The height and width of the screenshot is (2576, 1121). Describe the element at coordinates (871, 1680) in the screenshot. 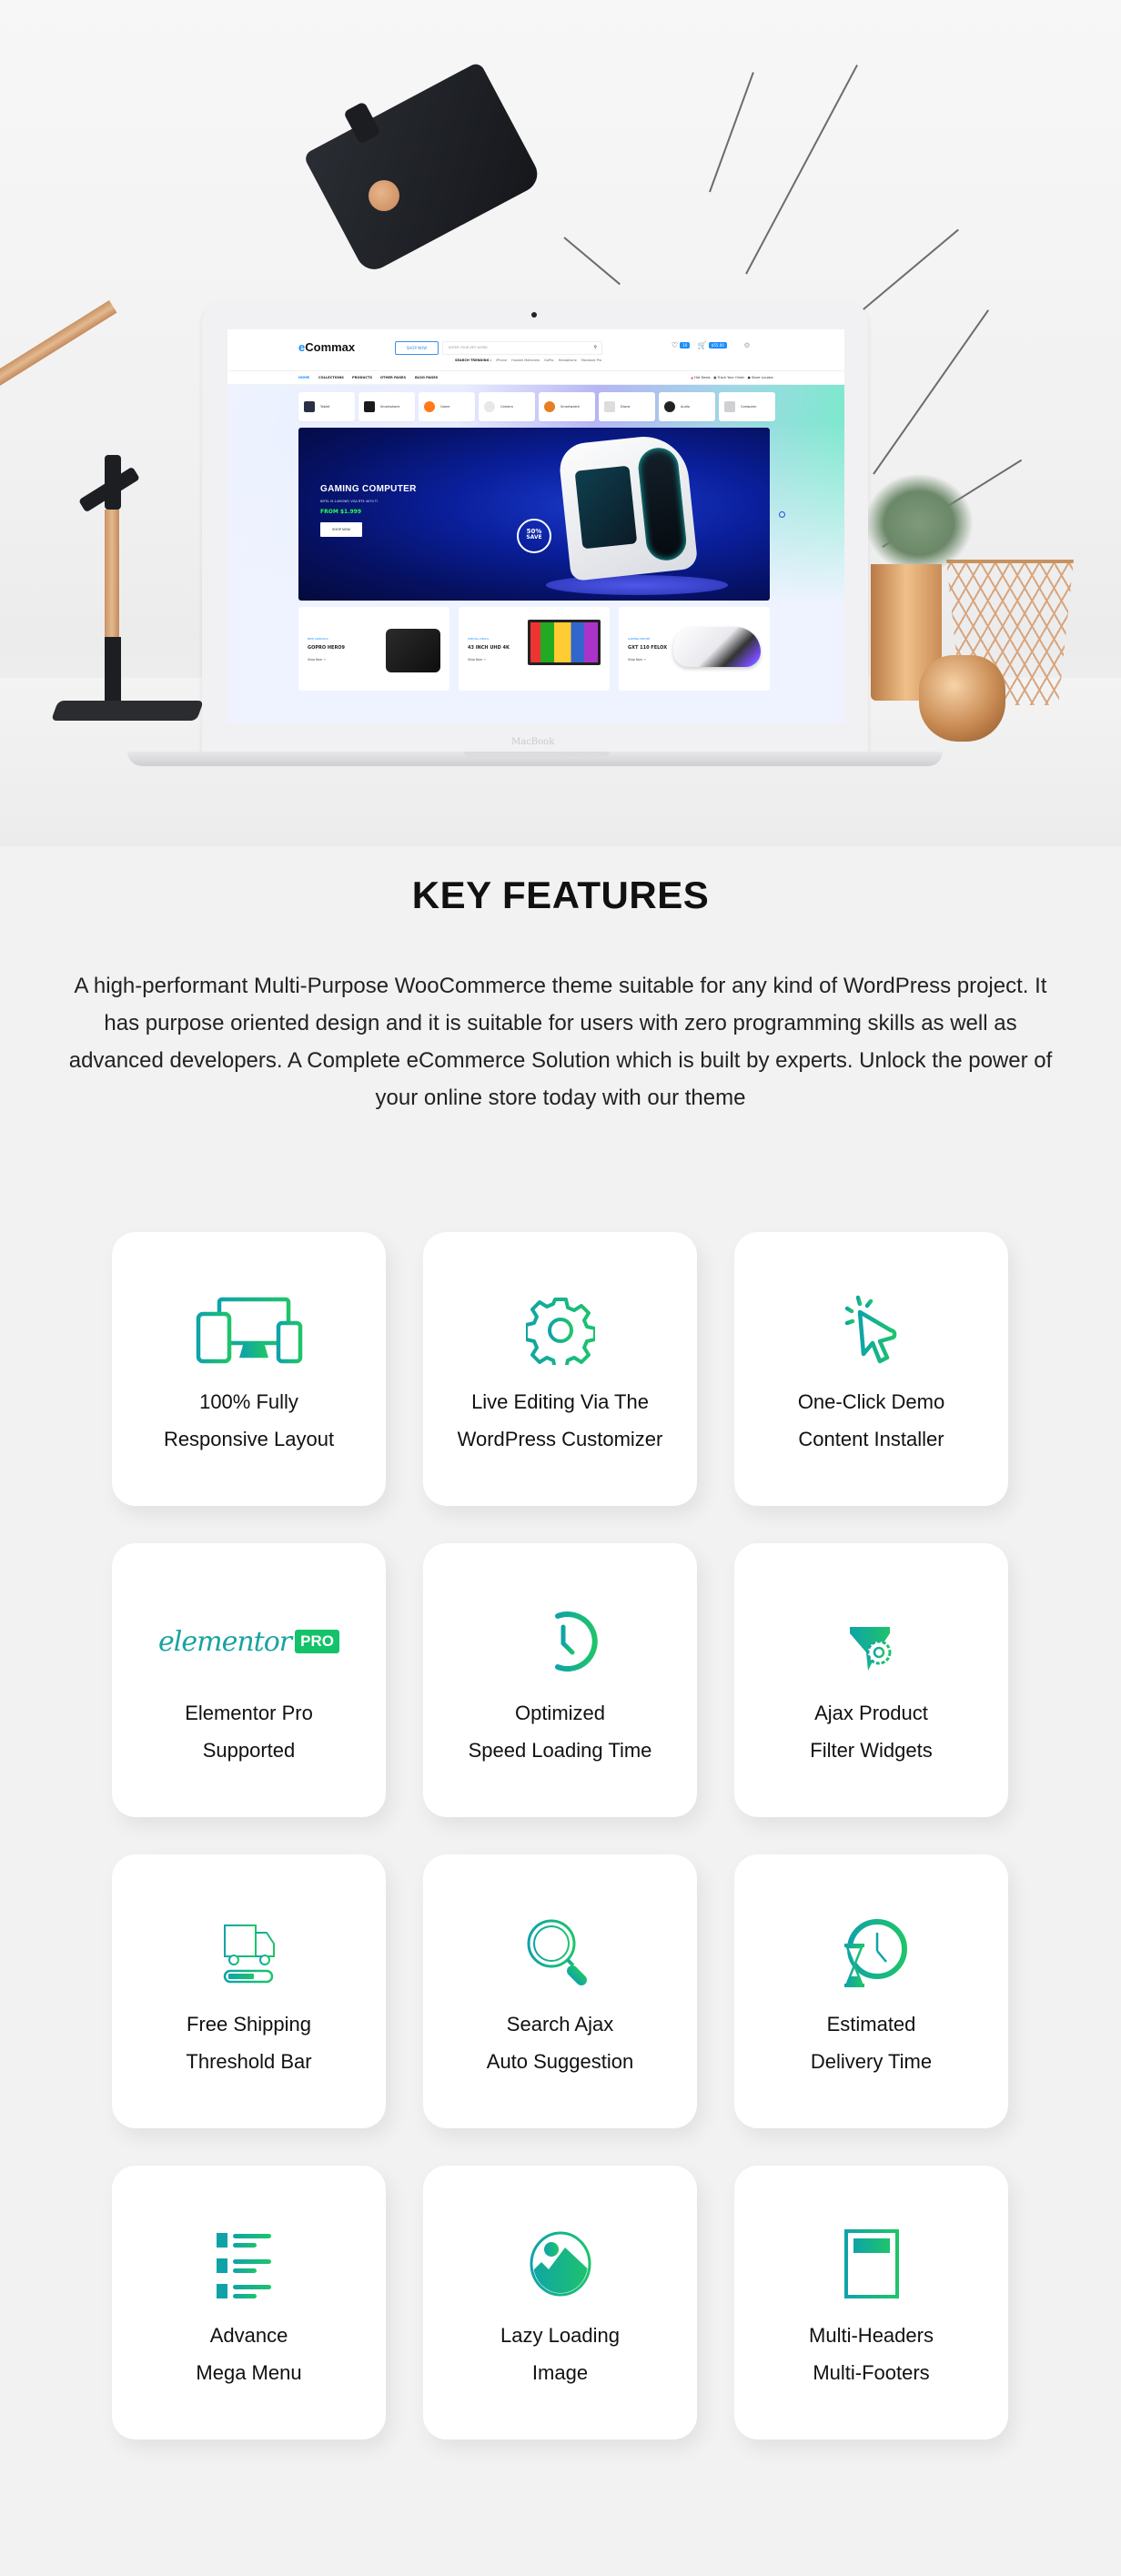

I see `feature-card: Ajax Product Filter Widgets` at that location.